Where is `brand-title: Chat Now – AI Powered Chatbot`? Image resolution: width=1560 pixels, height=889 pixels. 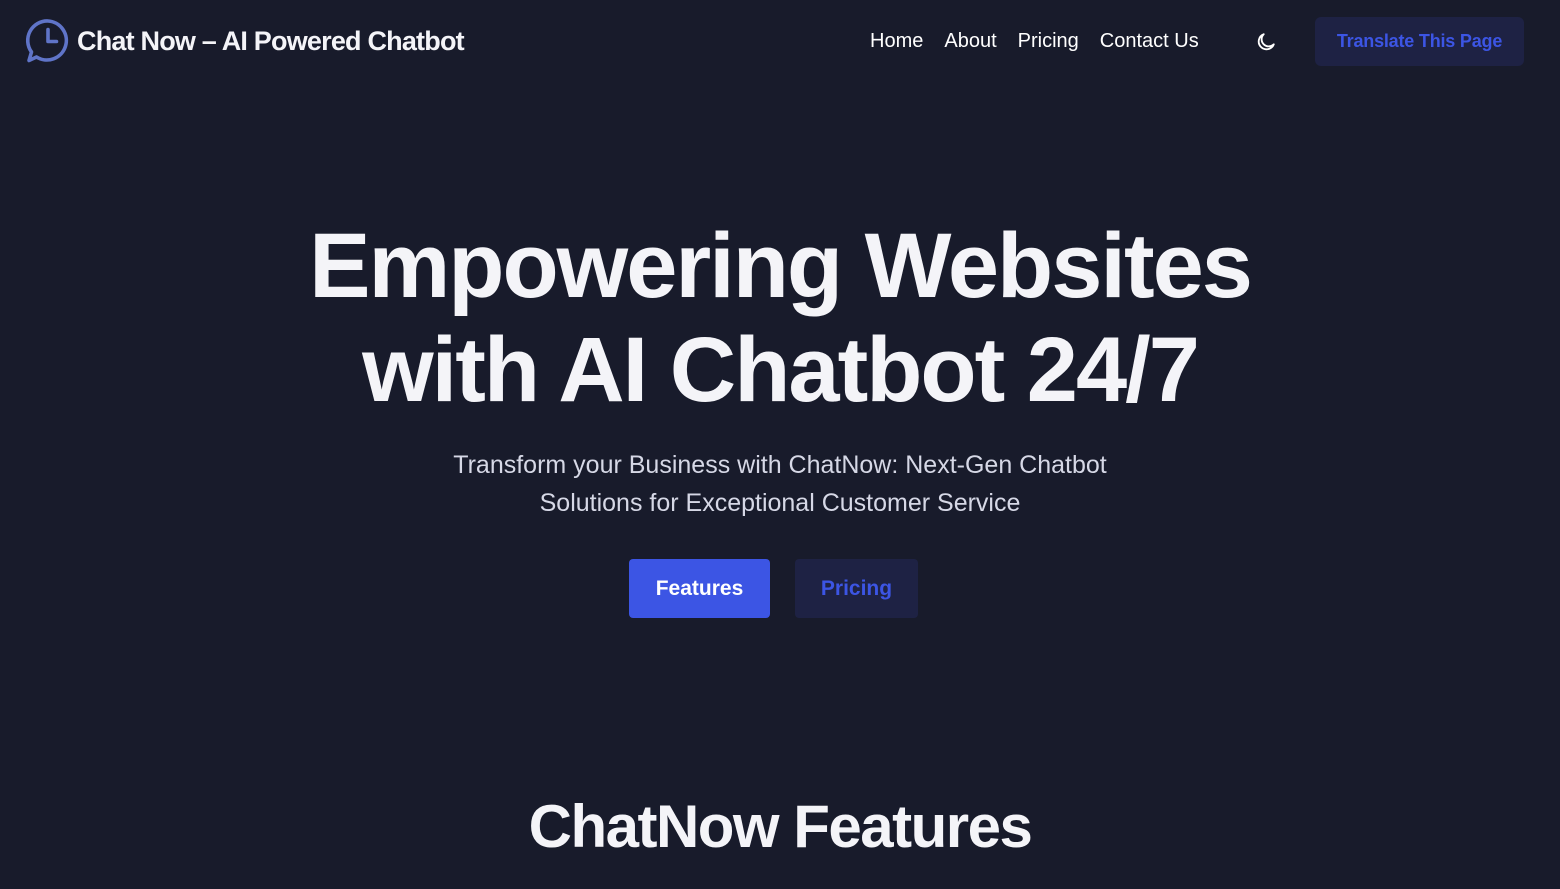 brand-title: Chat Now – AI Powered Chatbot is located at coordinates (271, 41).